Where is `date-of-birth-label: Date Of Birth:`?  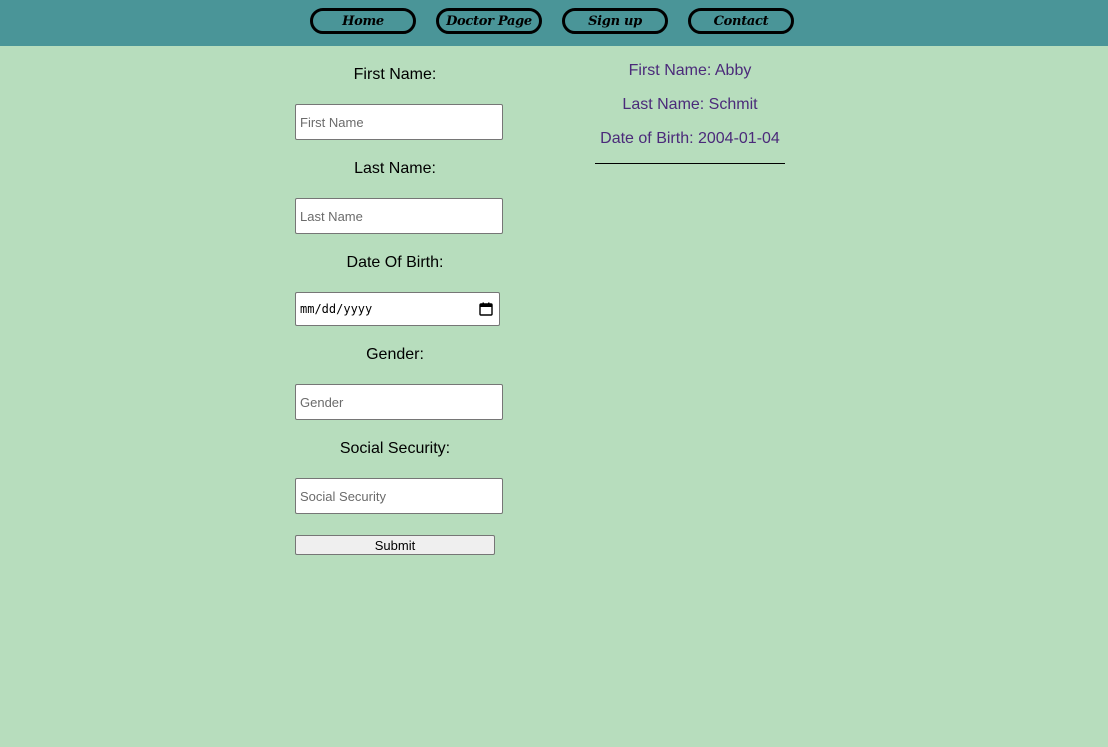 date-of-birth-label: Date Of Birth: is located at coordinates (395, 262).